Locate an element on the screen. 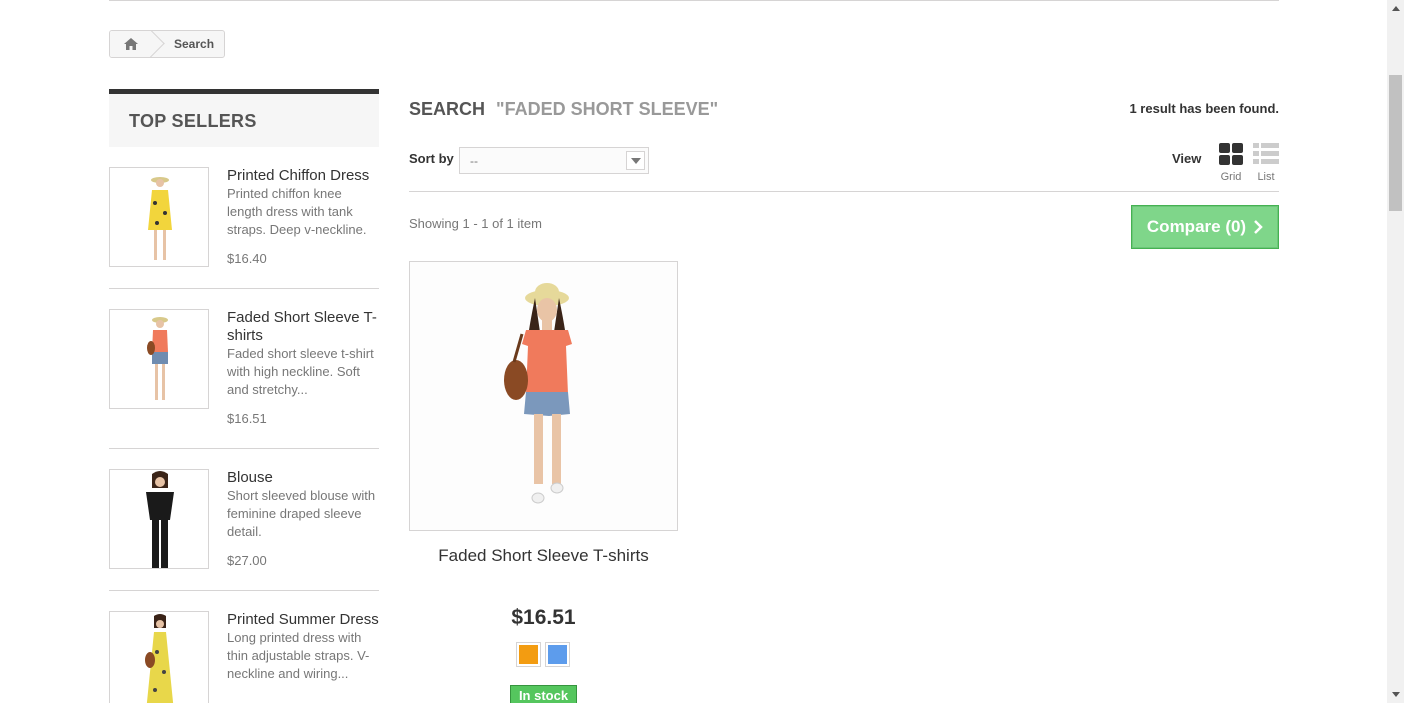  view-grid-button: Grid is located at coordinates (1231, 163).